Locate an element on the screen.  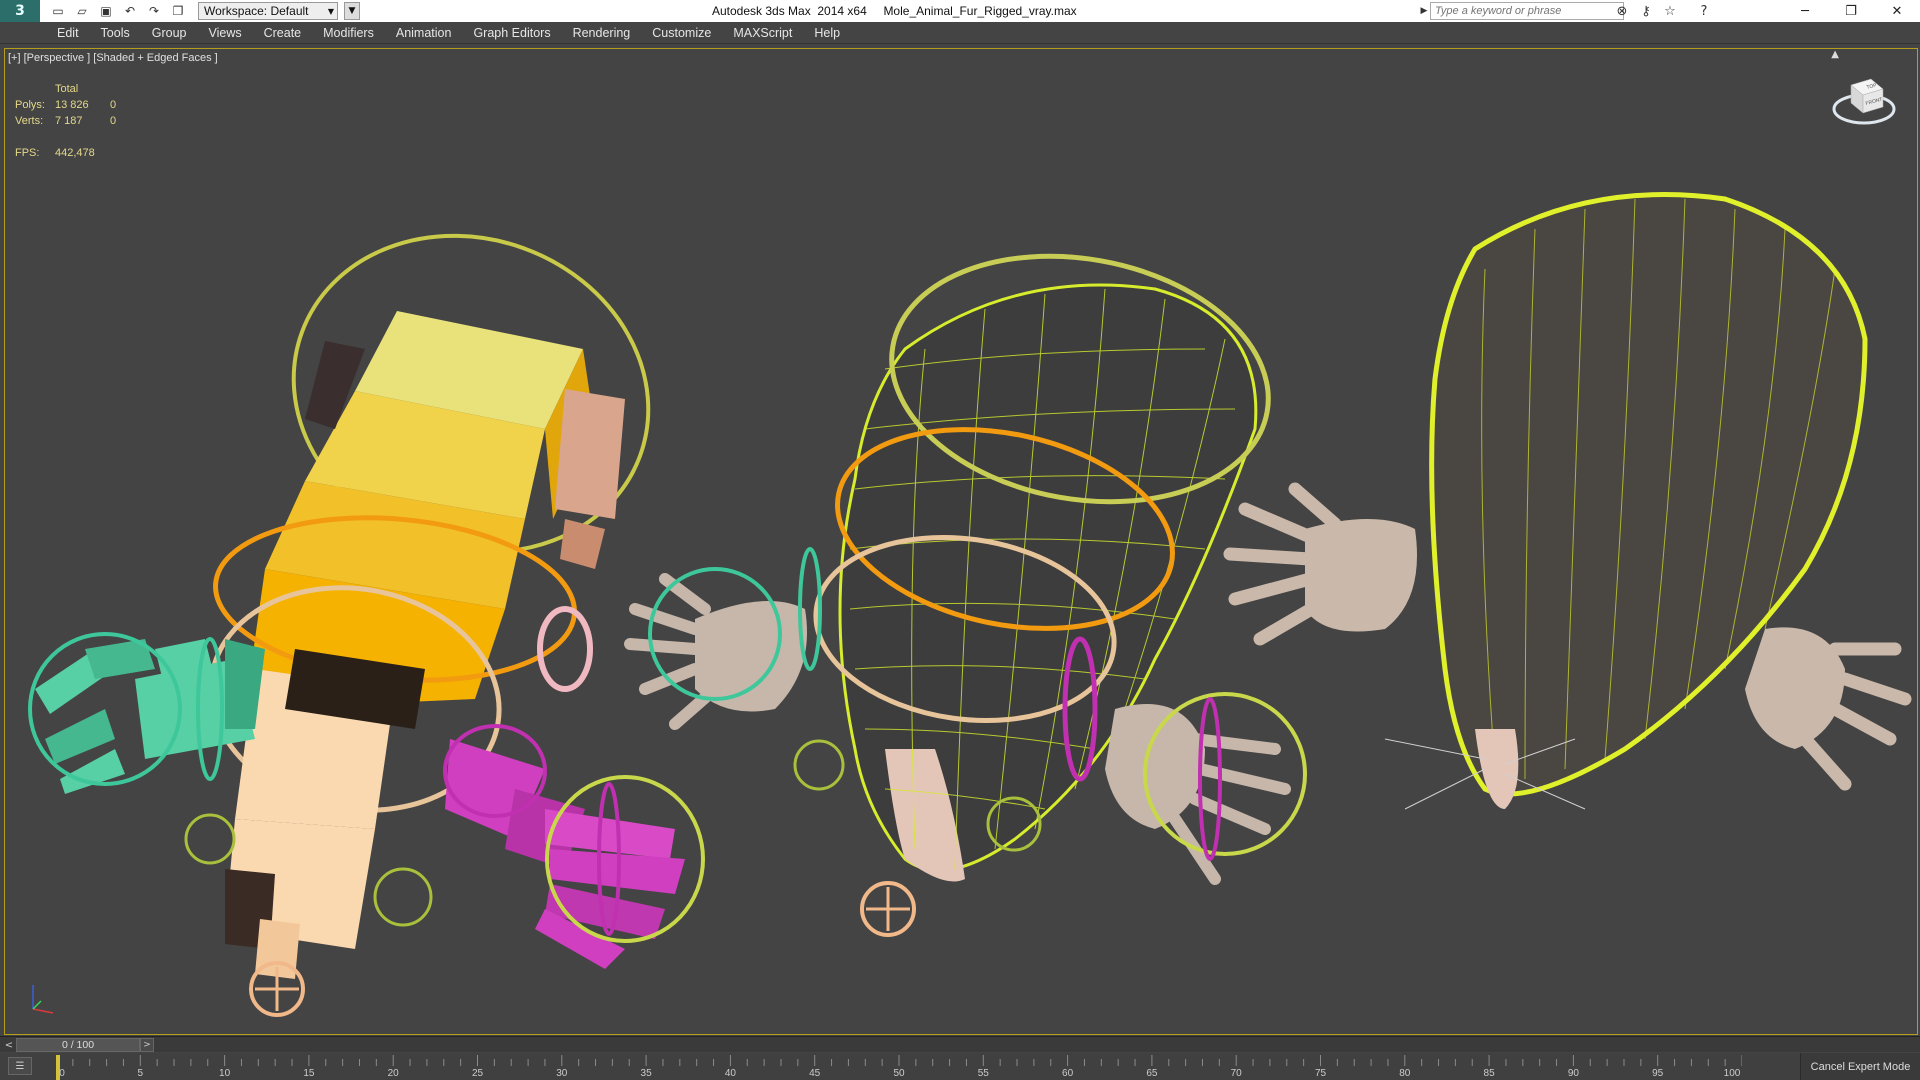
frame-tick-label: 35 is located at coordinates (646, 1073).